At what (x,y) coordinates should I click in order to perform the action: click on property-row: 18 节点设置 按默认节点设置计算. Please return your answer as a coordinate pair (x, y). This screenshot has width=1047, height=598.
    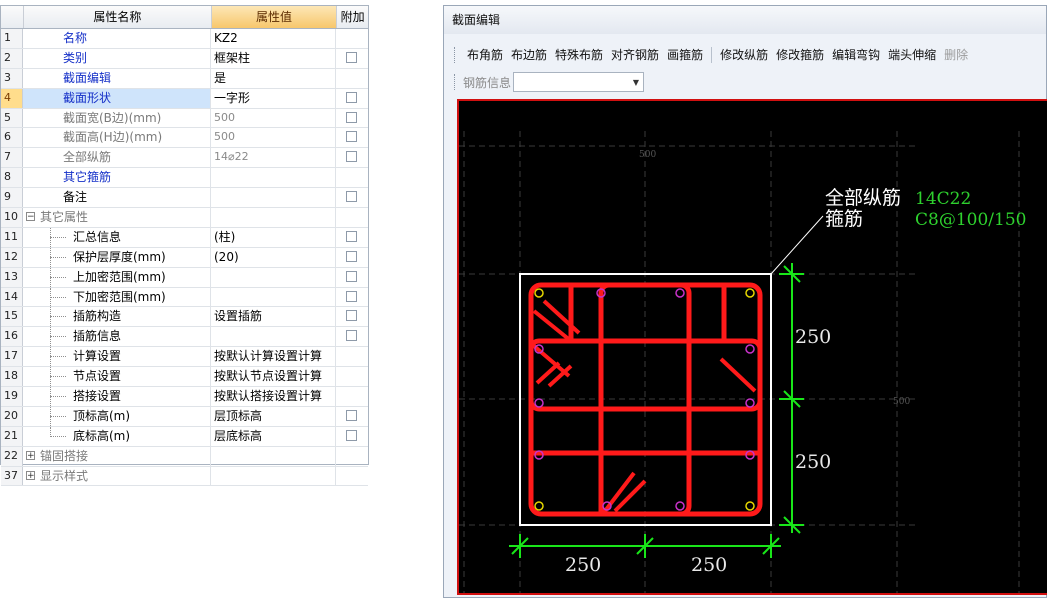
    Looking at the image, I should click on (184, 377).